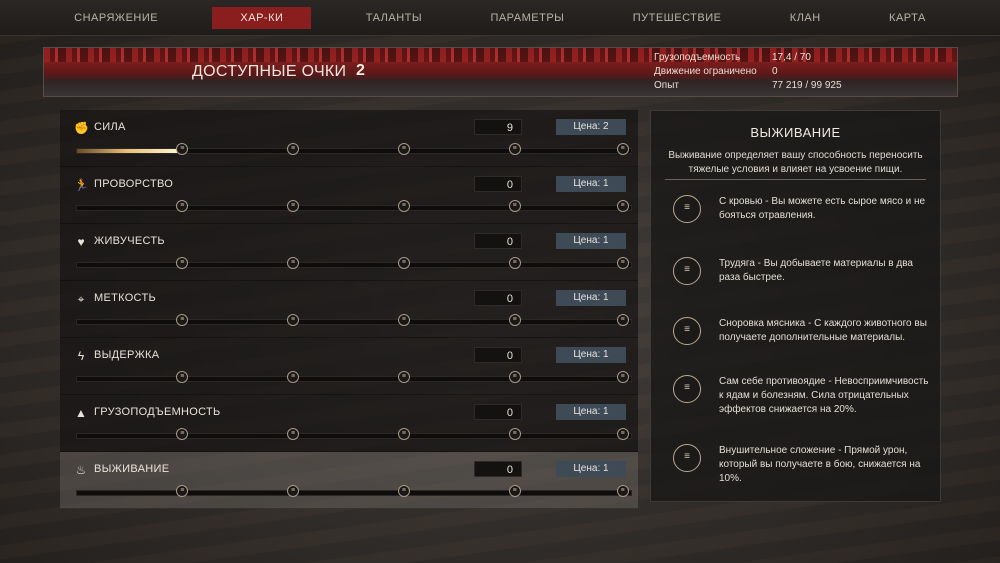 Image resolution: width=1000 pixels, height=563 pixels. I want to click on stat-value: 17,4 / 70, so click(791, 57).